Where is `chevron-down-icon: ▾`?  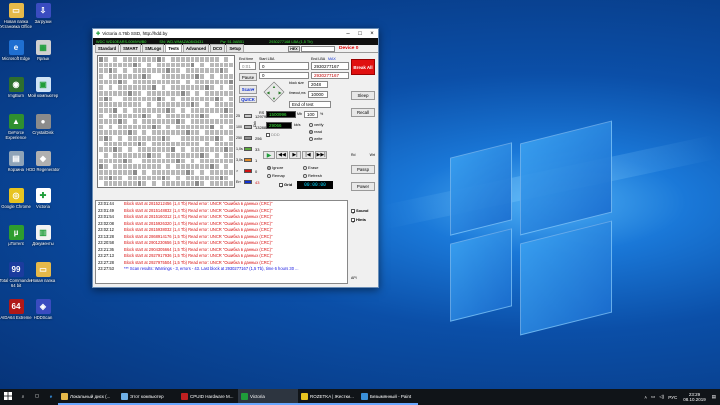
chevron-down-icon: ▾ is located at coordinates (253, 89).